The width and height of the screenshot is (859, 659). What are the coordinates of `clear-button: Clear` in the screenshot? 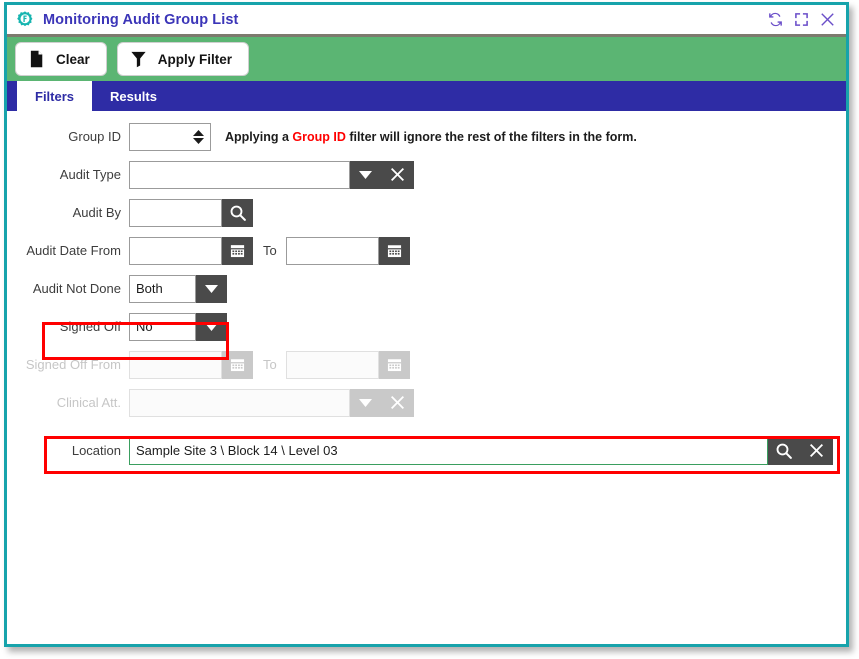 It's located at (61, 59).